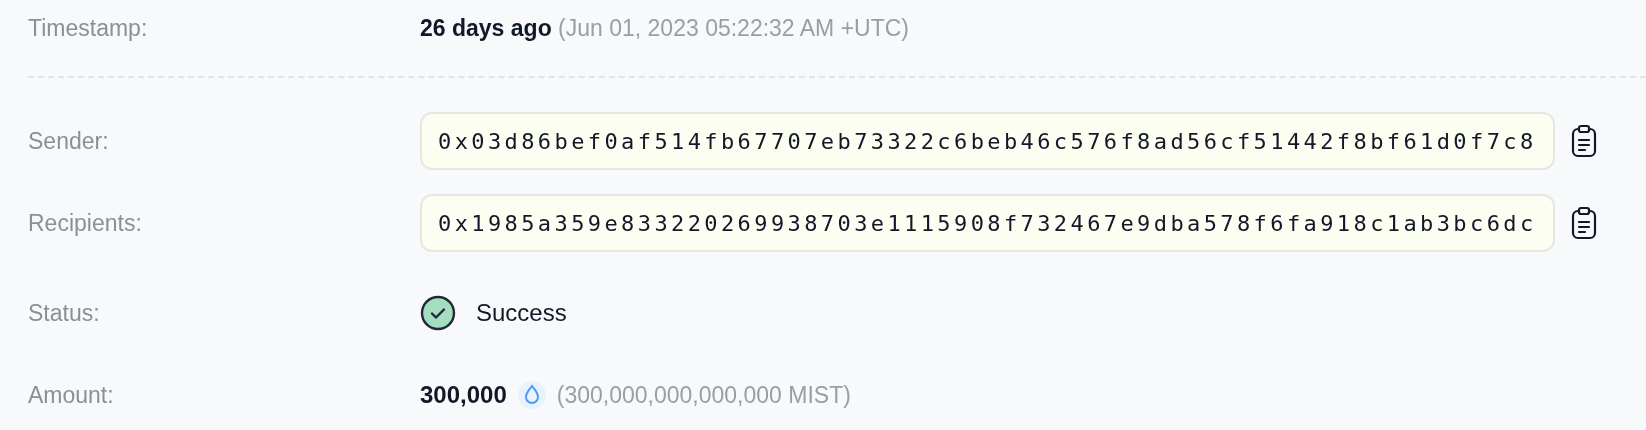 Image resolution: width=1646 pixels, height=430 pixels. Describe the element at coordinates (665, 28) in the screenshot. I see `timestamp-text: 26 days ago (Jun 01, 2023 05:22:32 AM +UTC)` at that location.